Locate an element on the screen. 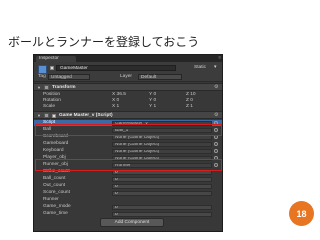 This screenshot has height=240, width=320. field-row-game-mode: Game_mode 0 is located at coordinates (128, 207).